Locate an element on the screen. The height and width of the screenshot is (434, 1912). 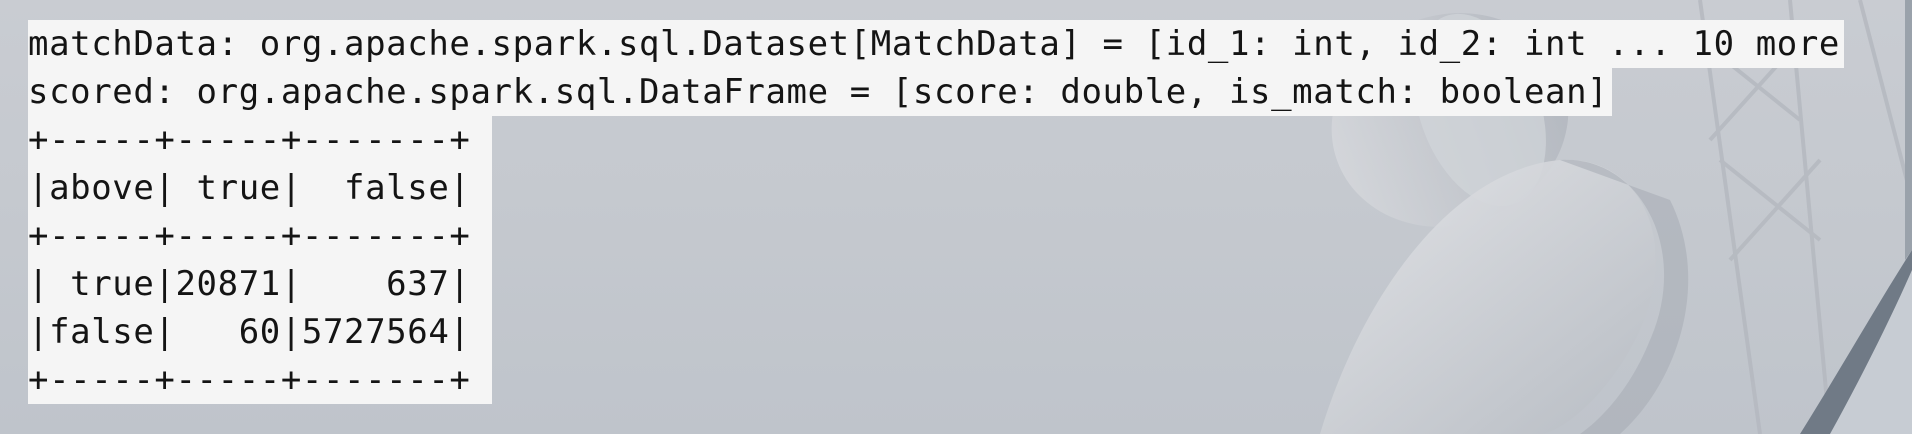
table-row: |false| 60|5727564| is located at coordinates (260, 332).